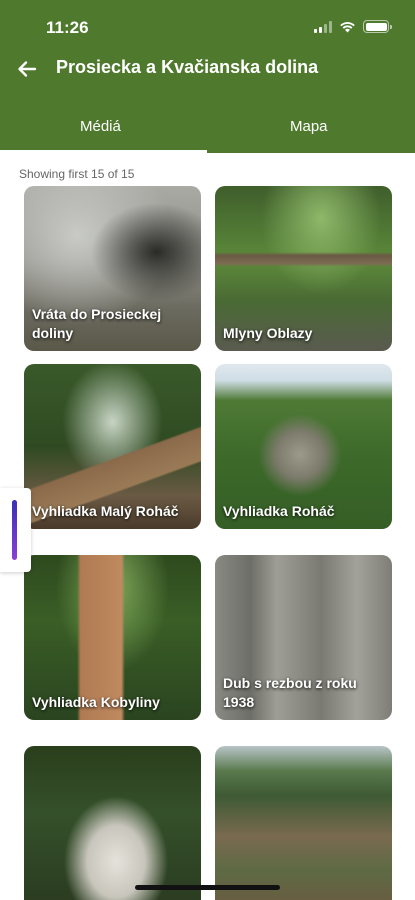 The image size is (415, 900). Describe the element at coordinates (77, 174) in the screenshot. I see `result-count: Showing first 15 of 15` at that location.